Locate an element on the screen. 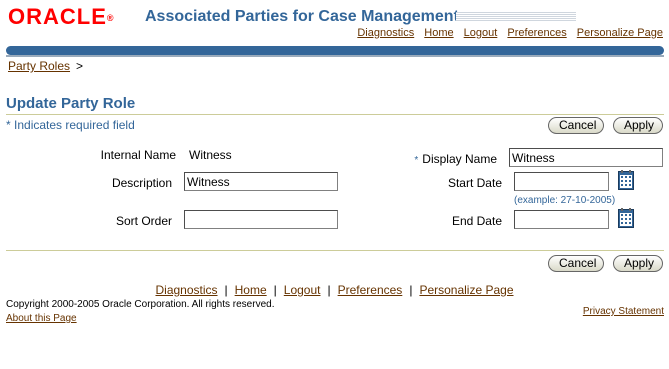  header-bar-shadow is located at coordinates (335, 56).